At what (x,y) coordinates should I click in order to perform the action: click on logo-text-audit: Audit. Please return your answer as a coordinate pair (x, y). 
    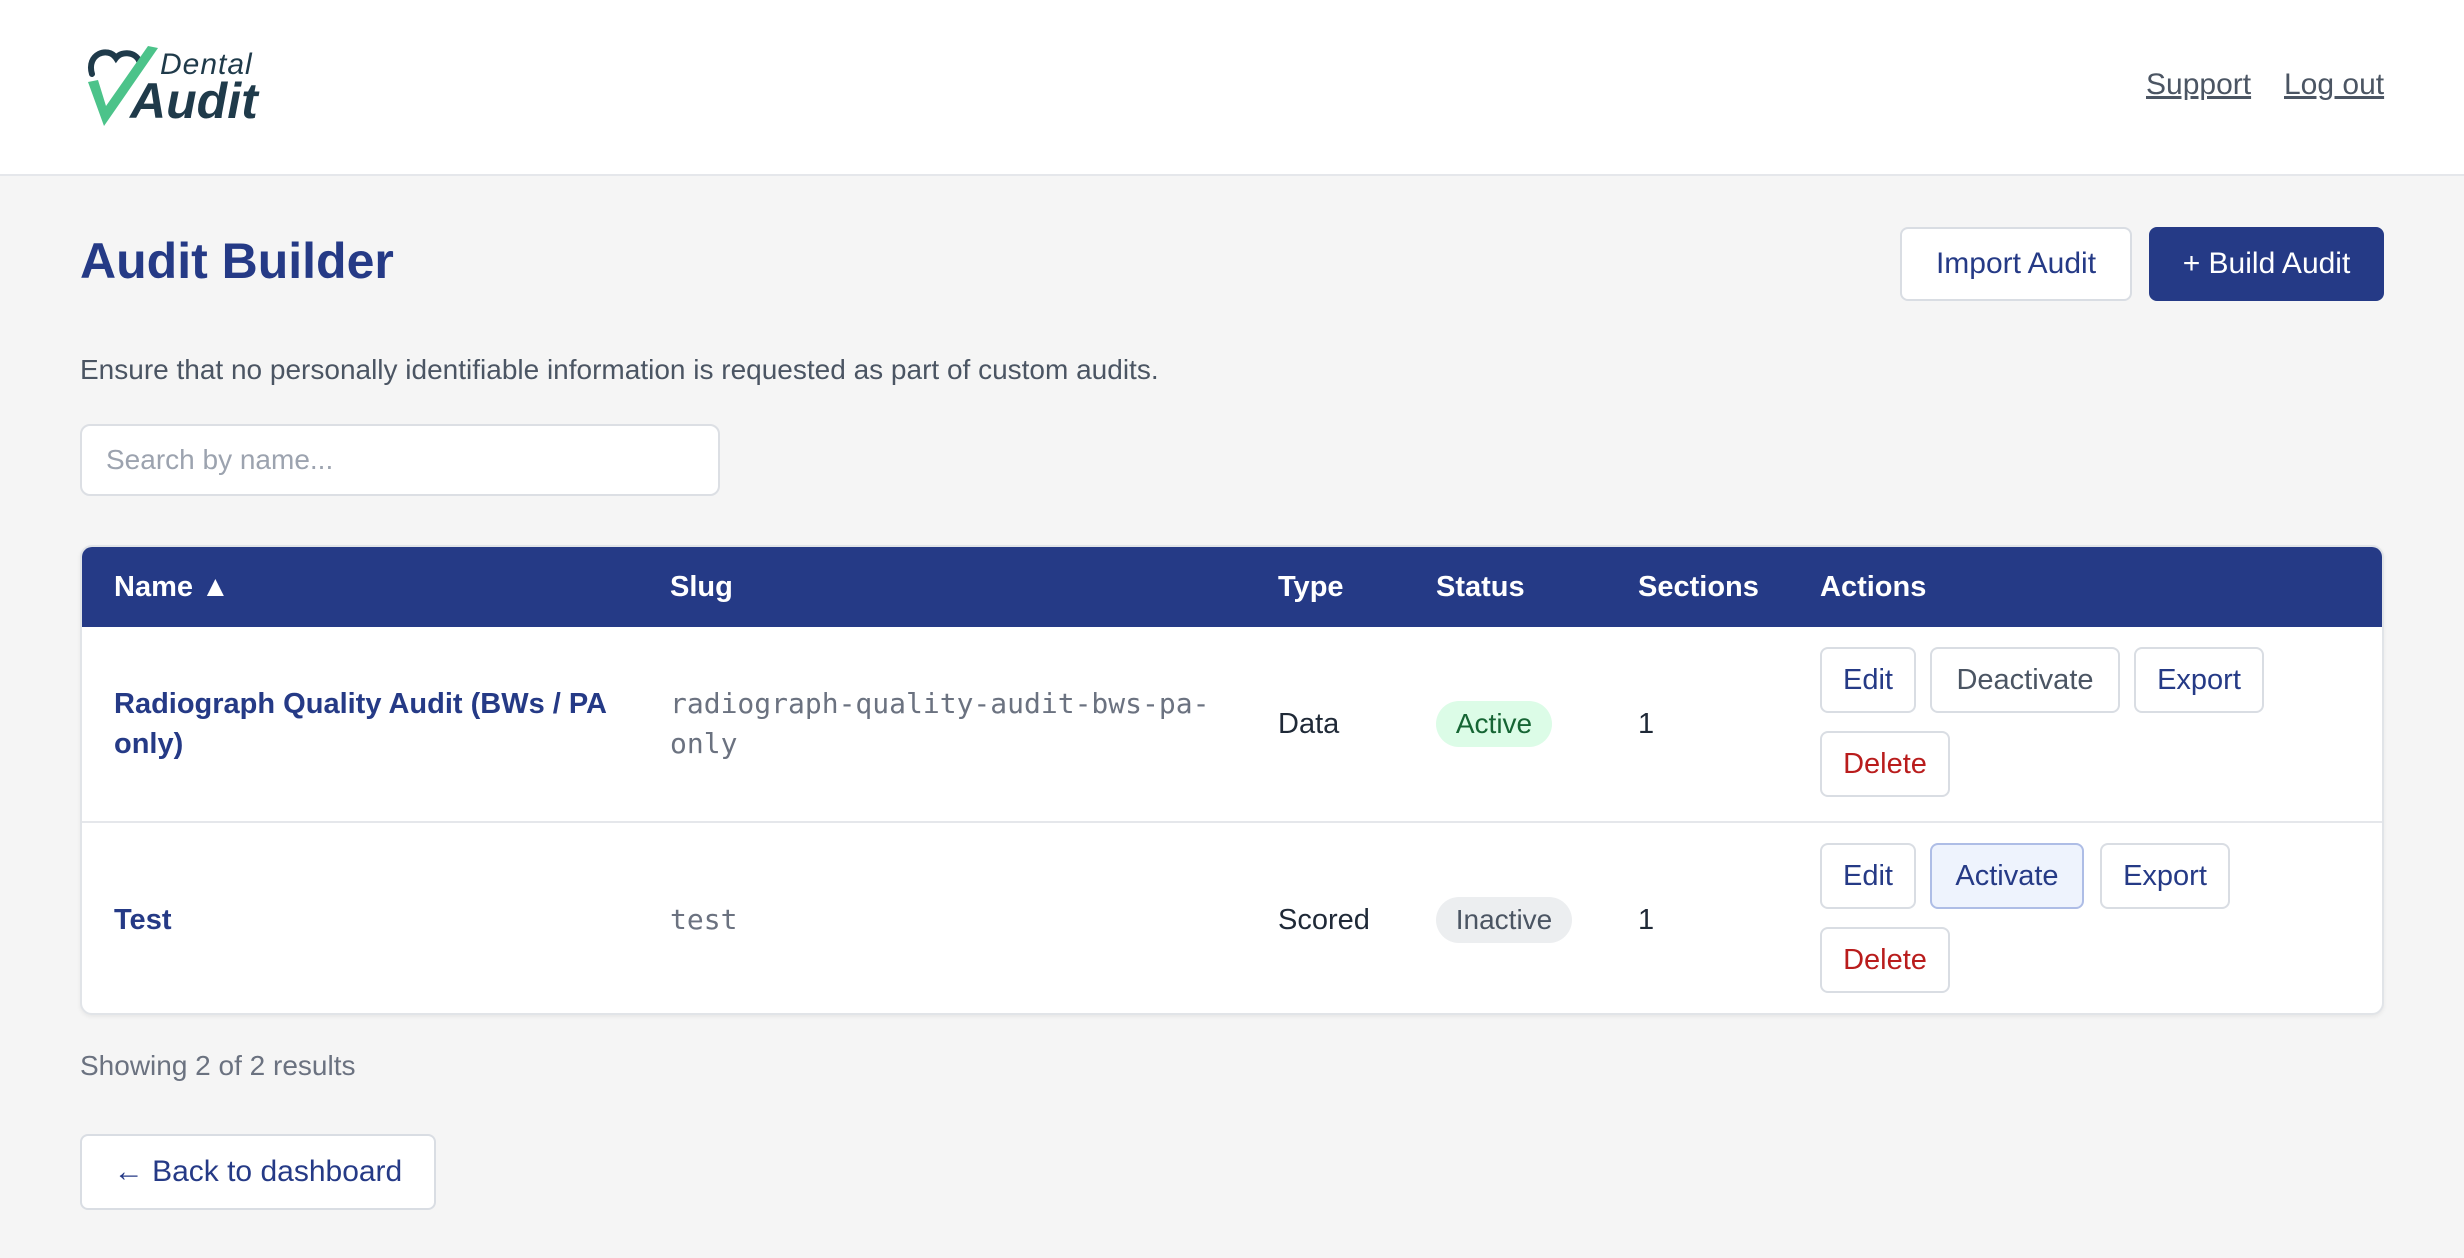
    Looking at the image, I should click on (194, 101).